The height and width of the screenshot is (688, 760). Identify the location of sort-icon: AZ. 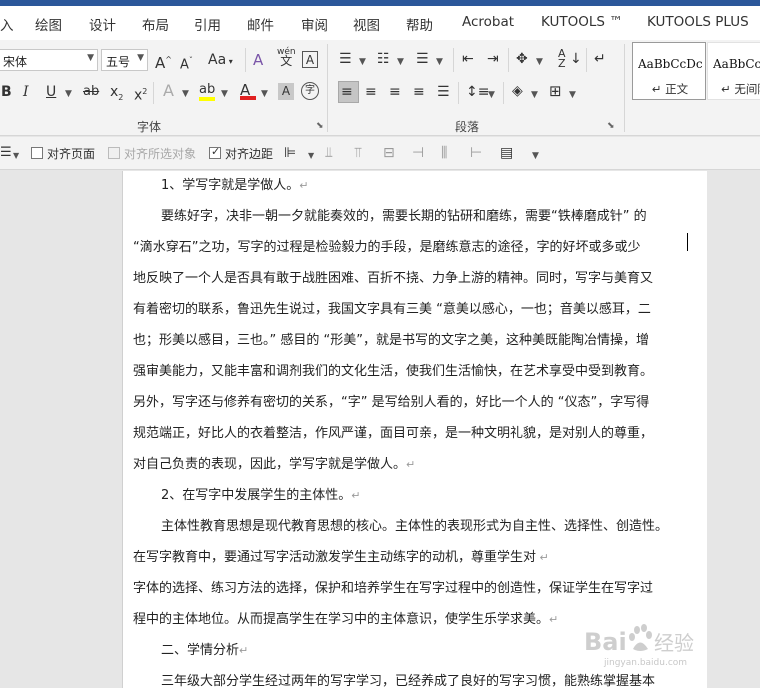
(562, 58).